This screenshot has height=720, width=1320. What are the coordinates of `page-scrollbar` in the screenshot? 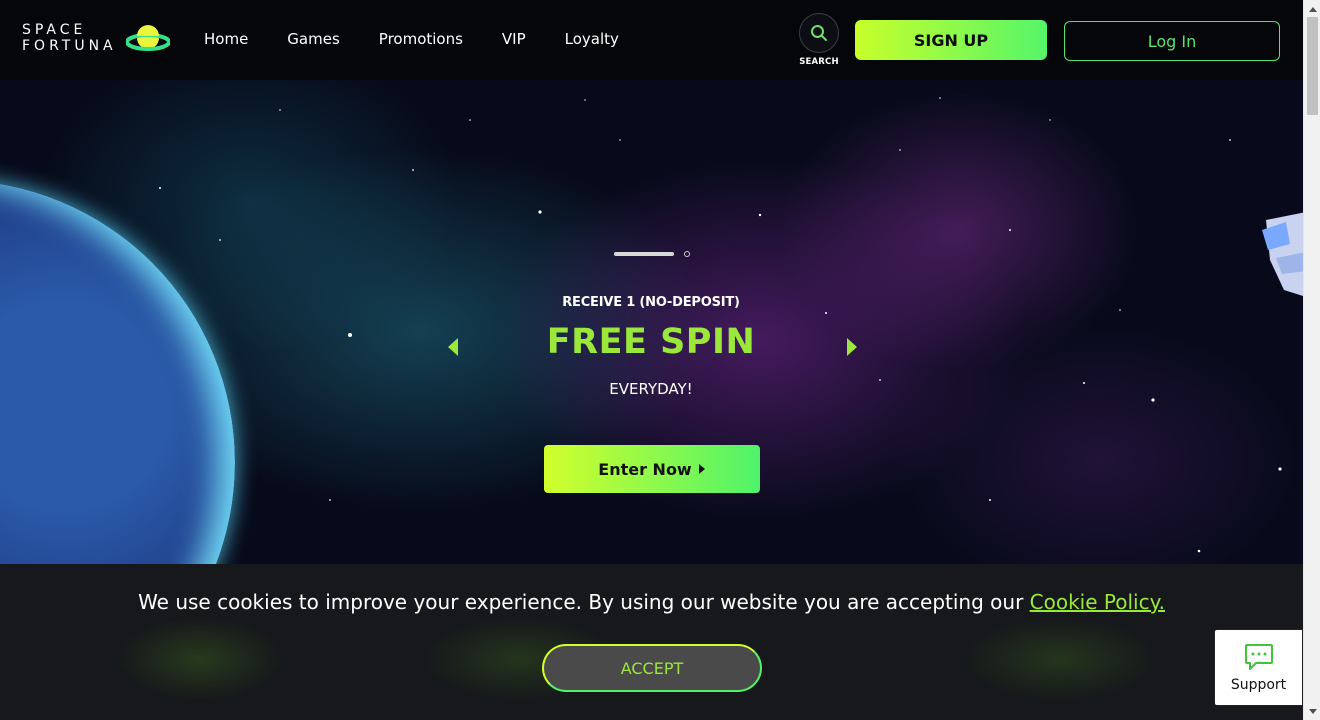 It's located at (1311, 360).